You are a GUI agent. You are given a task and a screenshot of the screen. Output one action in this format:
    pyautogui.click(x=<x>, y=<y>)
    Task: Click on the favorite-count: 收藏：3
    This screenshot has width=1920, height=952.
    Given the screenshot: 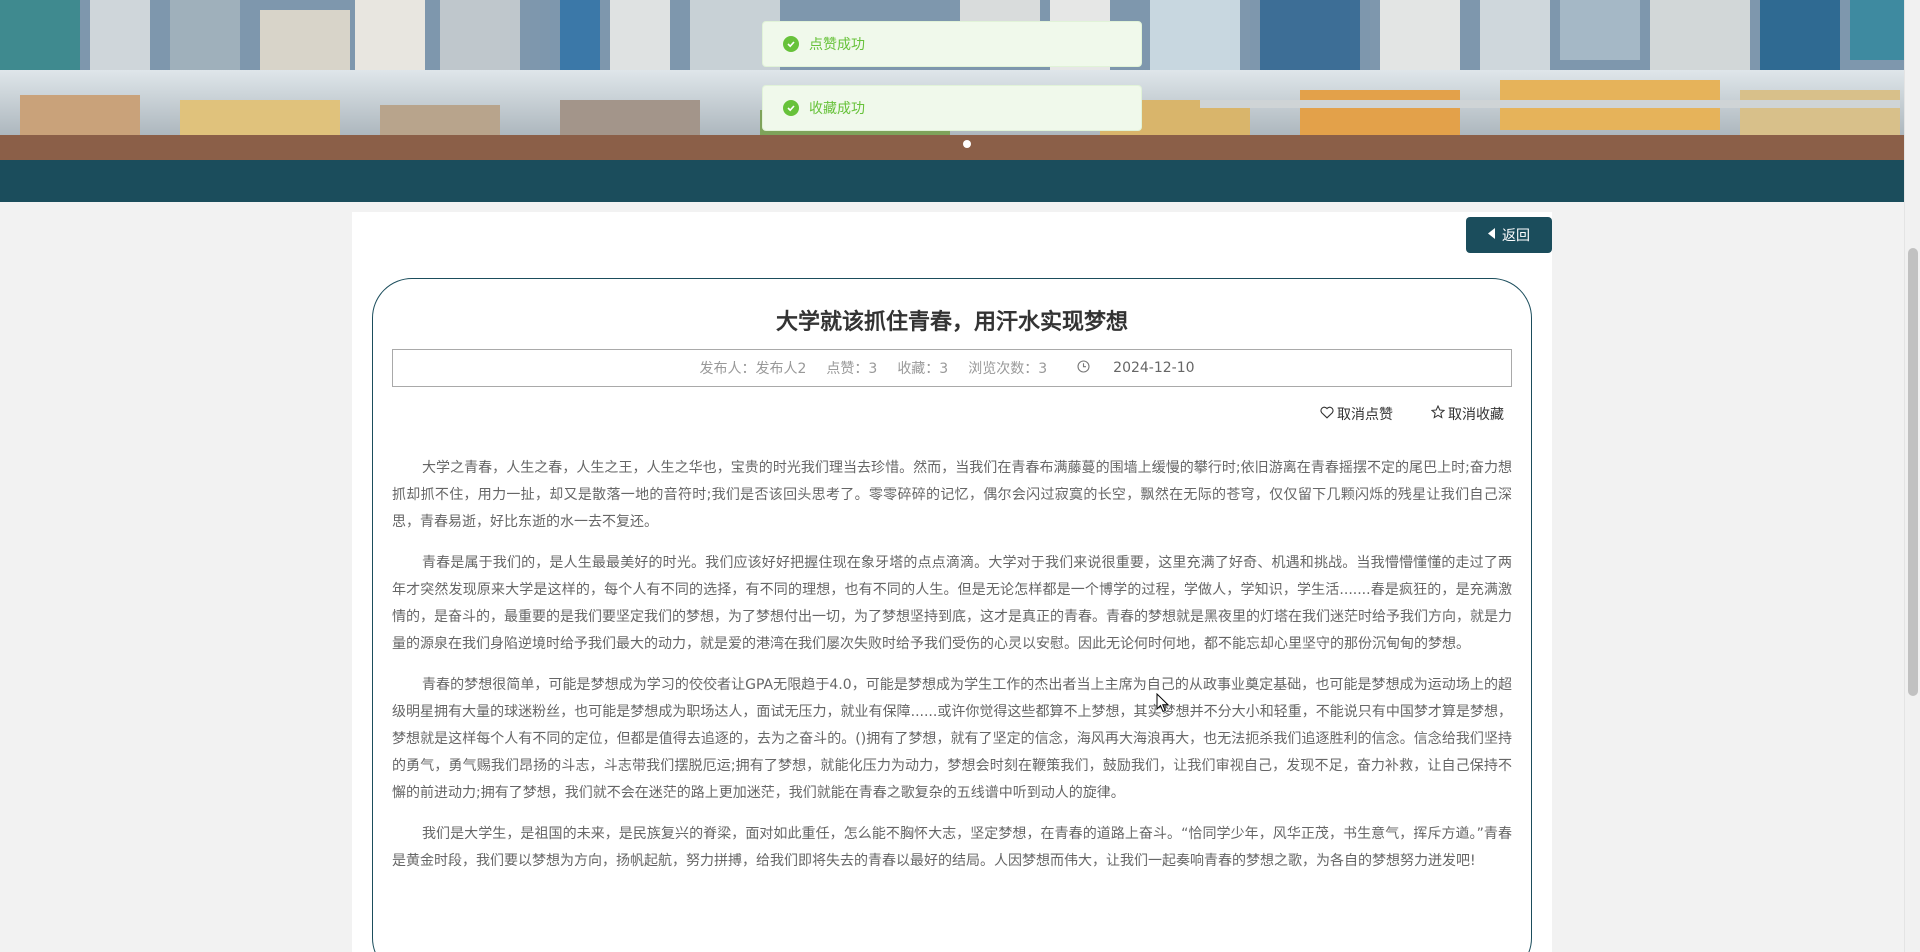 What is the action you would take?
    pyautogui.click(x=923, y=369)
    